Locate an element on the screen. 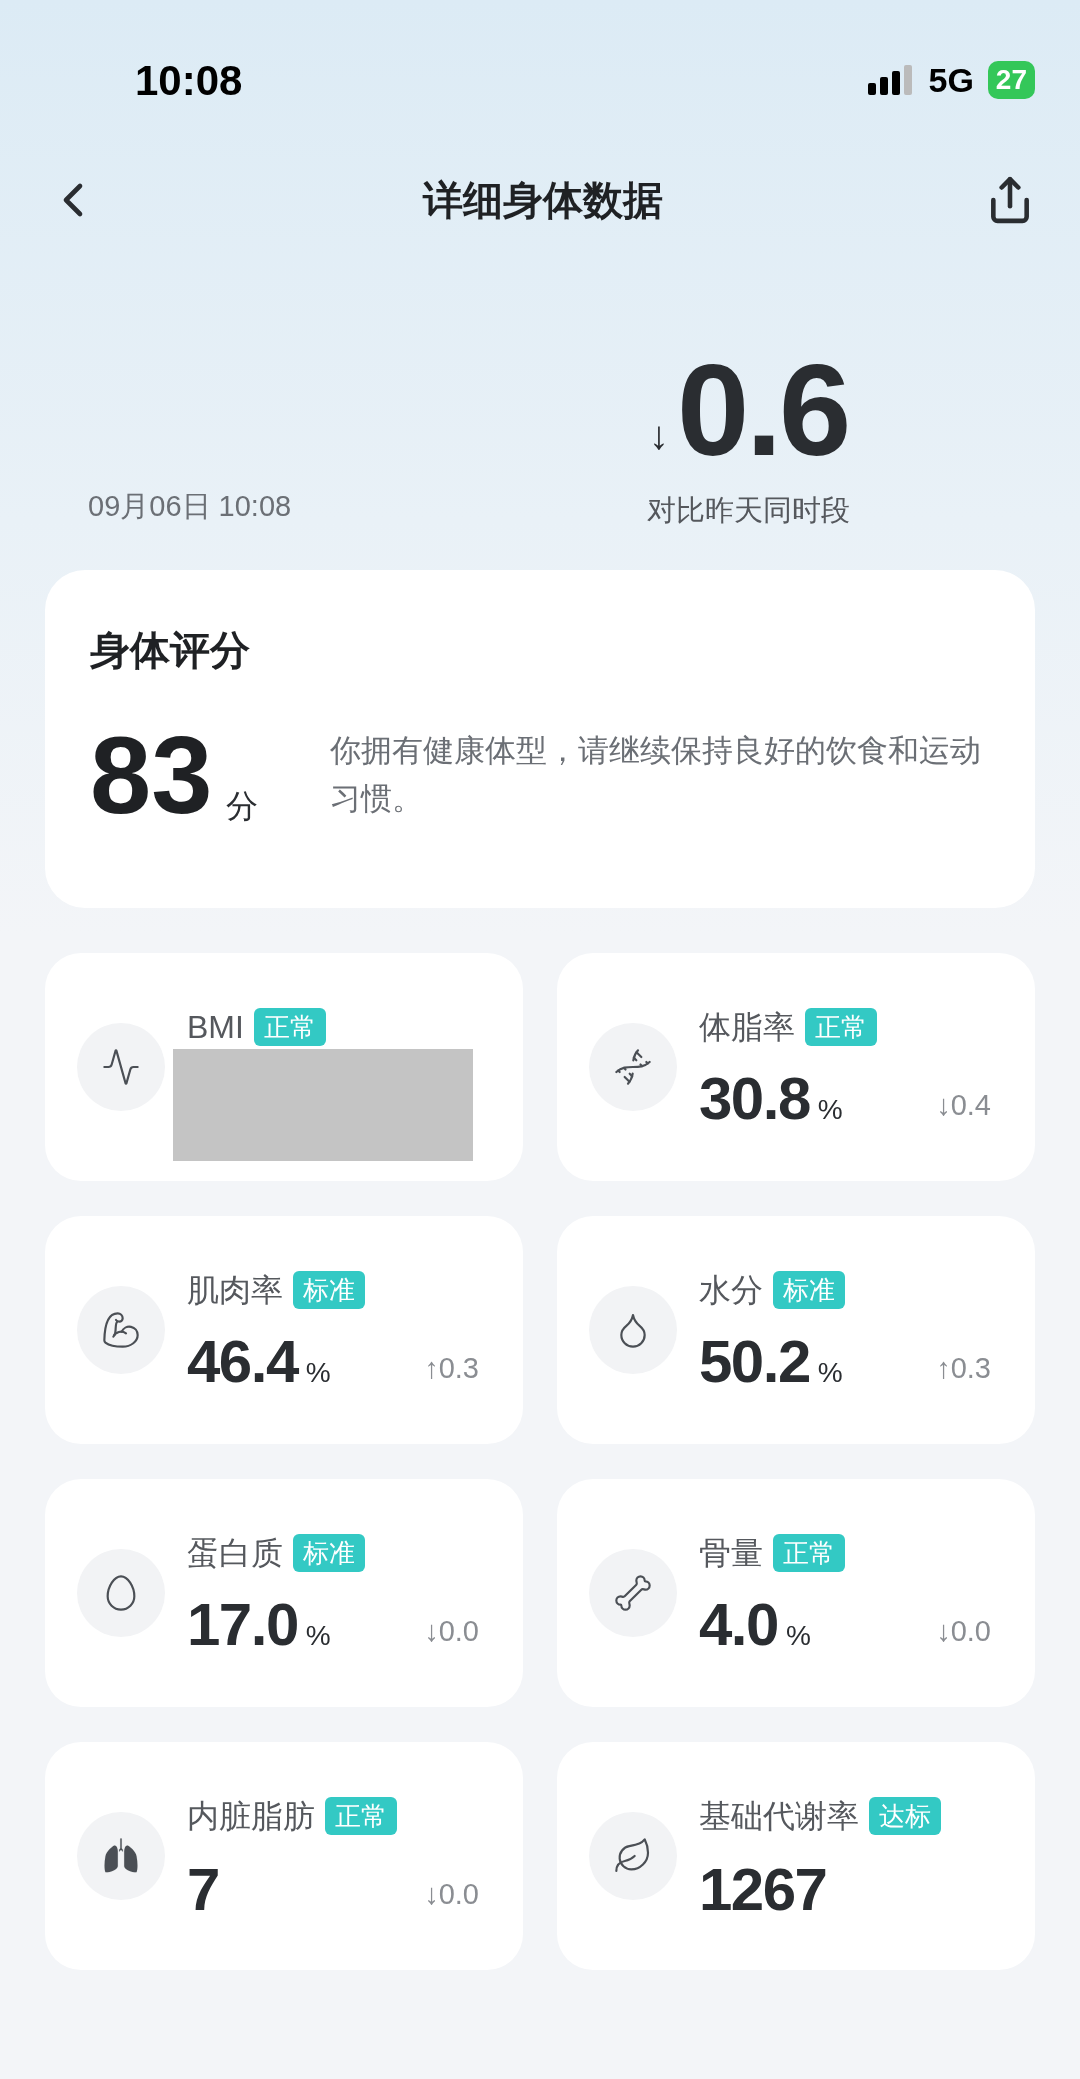  metric-name: 骨量 is located at coordinates (731, 1553).